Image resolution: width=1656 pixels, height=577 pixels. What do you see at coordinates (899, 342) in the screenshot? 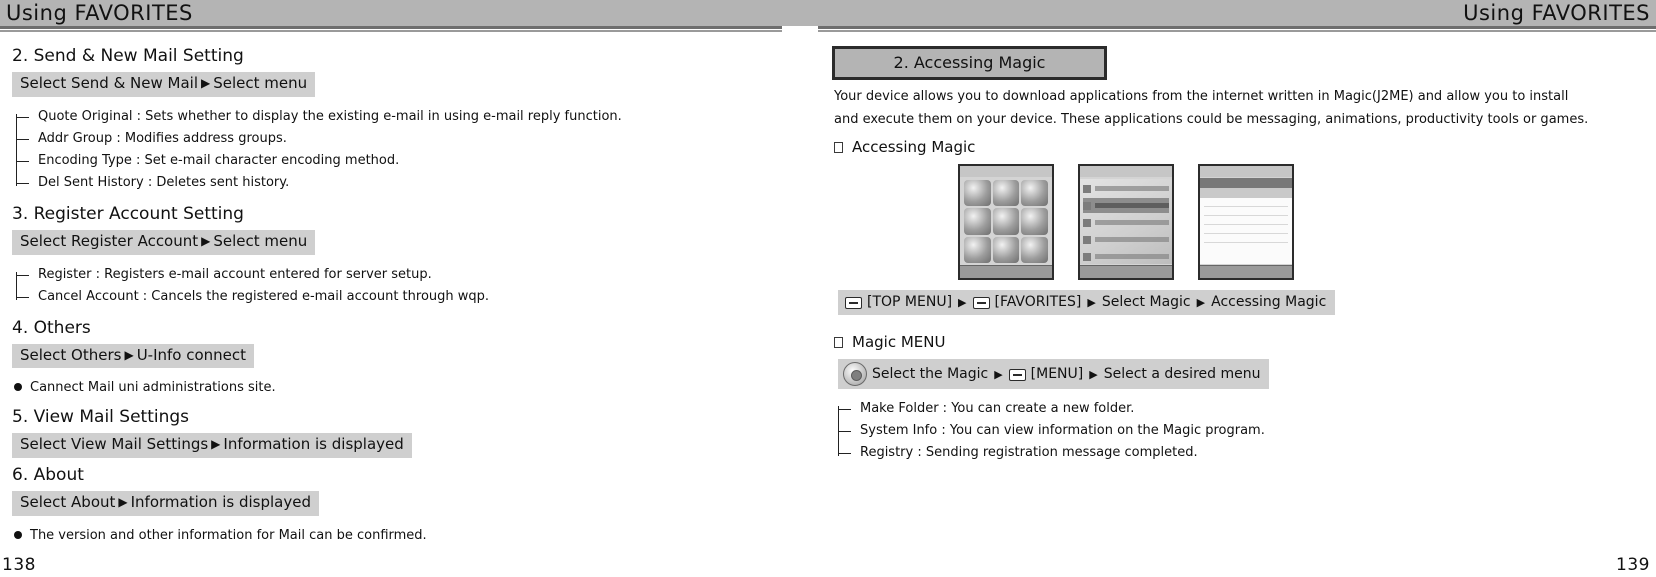
I see `subheading-text: Magic MENU` at bounding box center [899, 342].